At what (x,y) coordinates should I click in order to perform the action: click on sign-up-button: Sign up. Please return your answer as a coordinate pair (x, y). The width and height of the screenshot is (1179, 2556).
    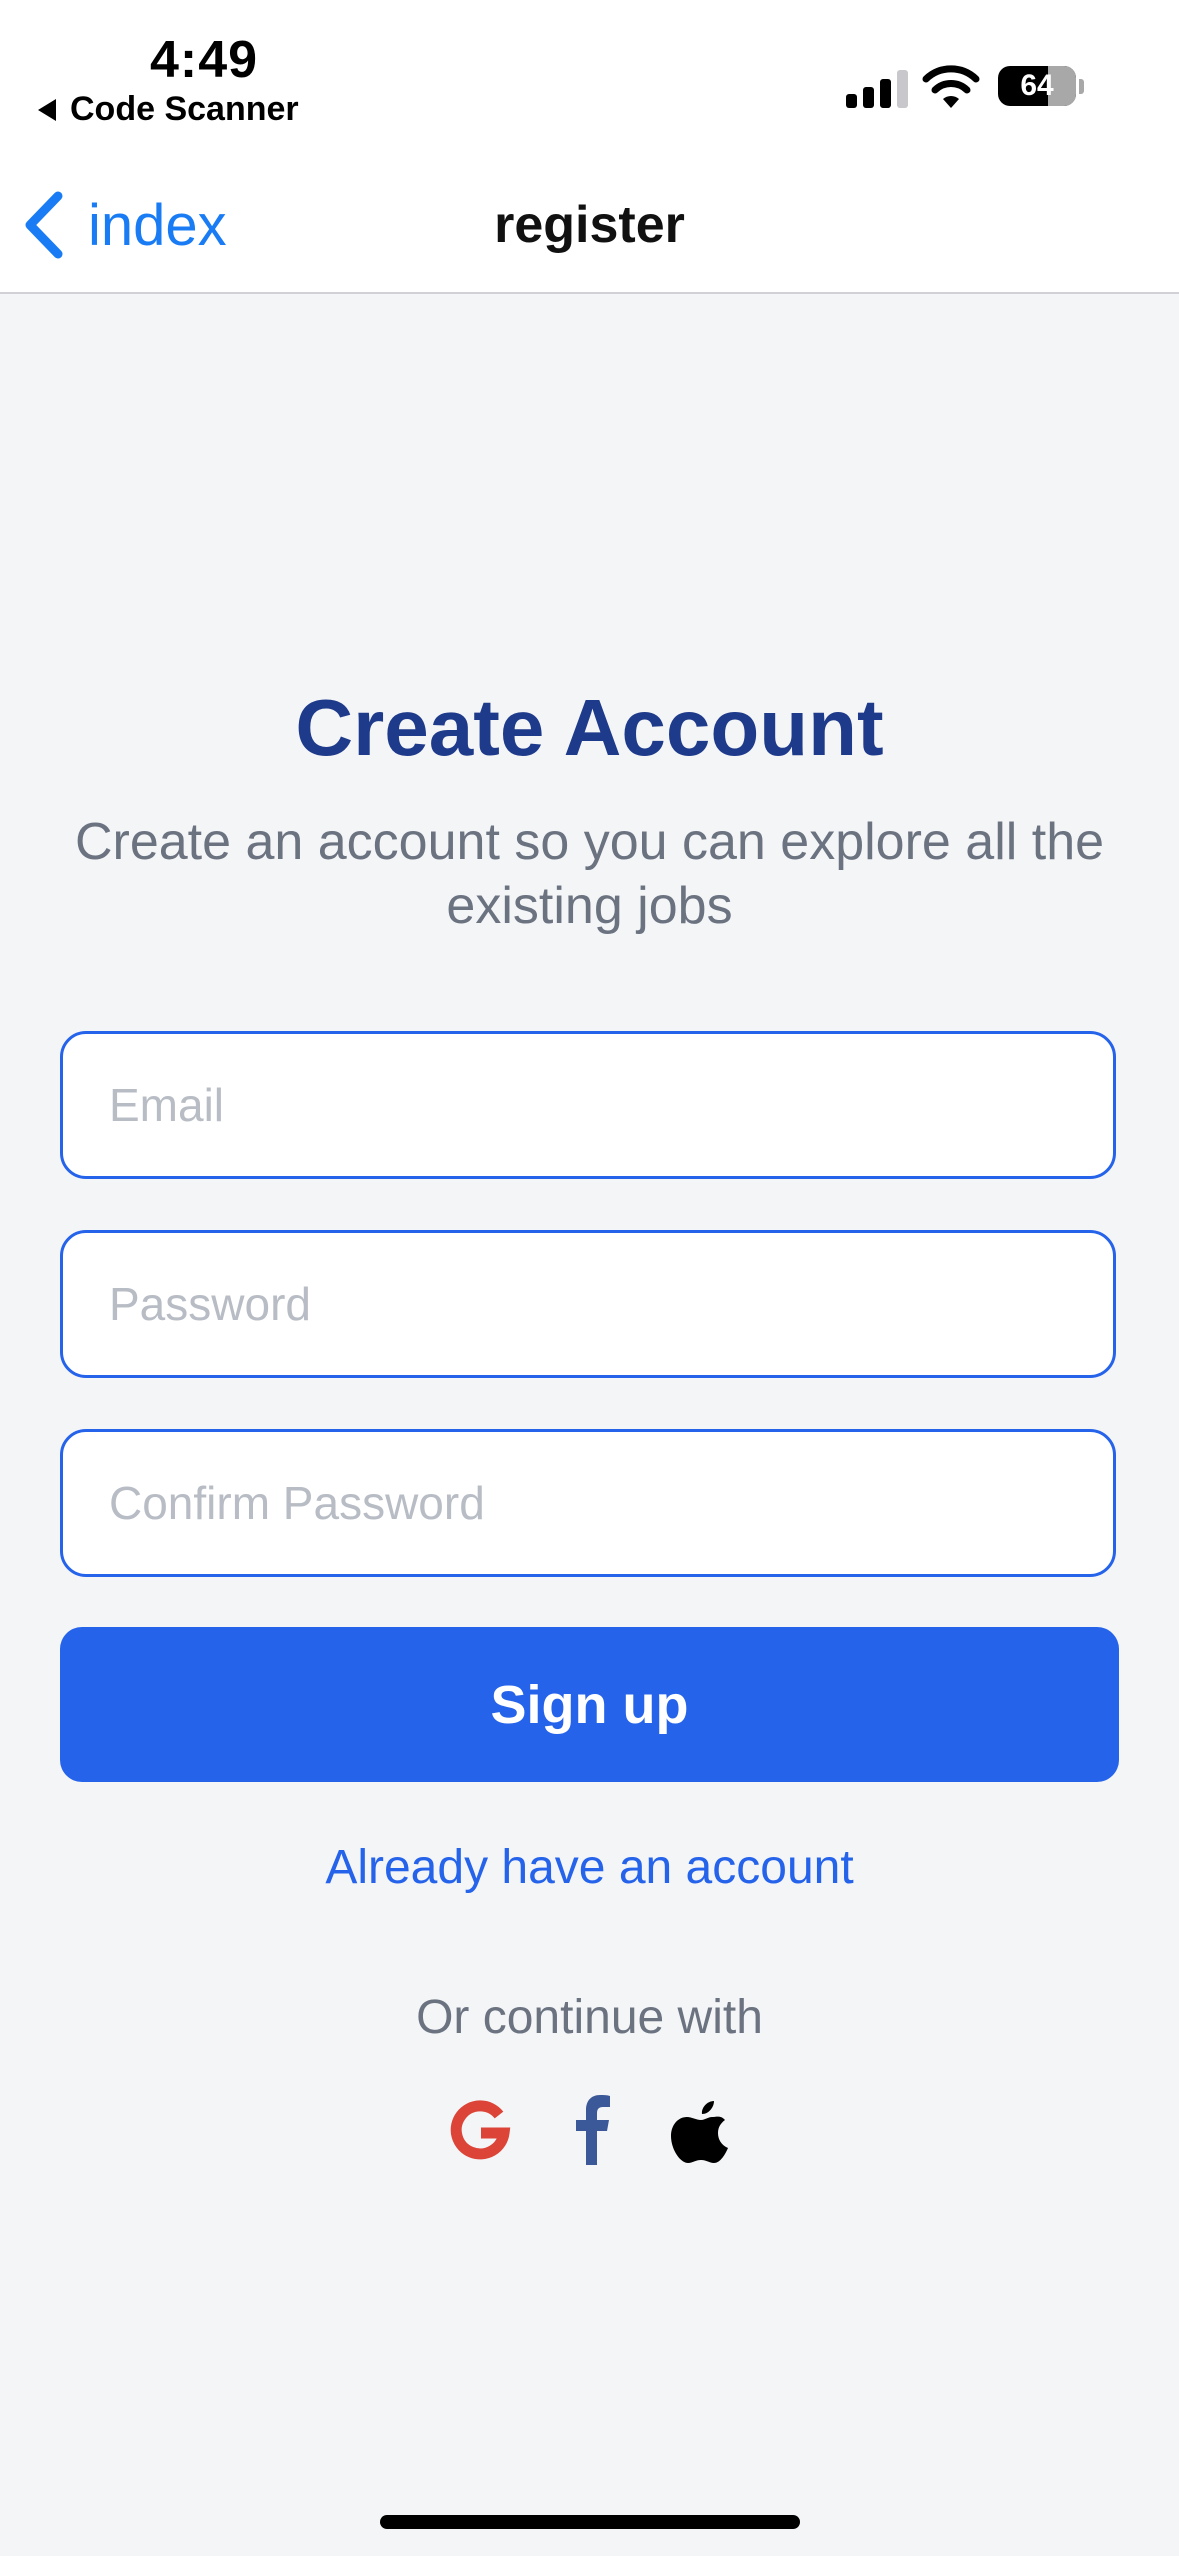
    Looking at the image, I should click on (589, 1704).